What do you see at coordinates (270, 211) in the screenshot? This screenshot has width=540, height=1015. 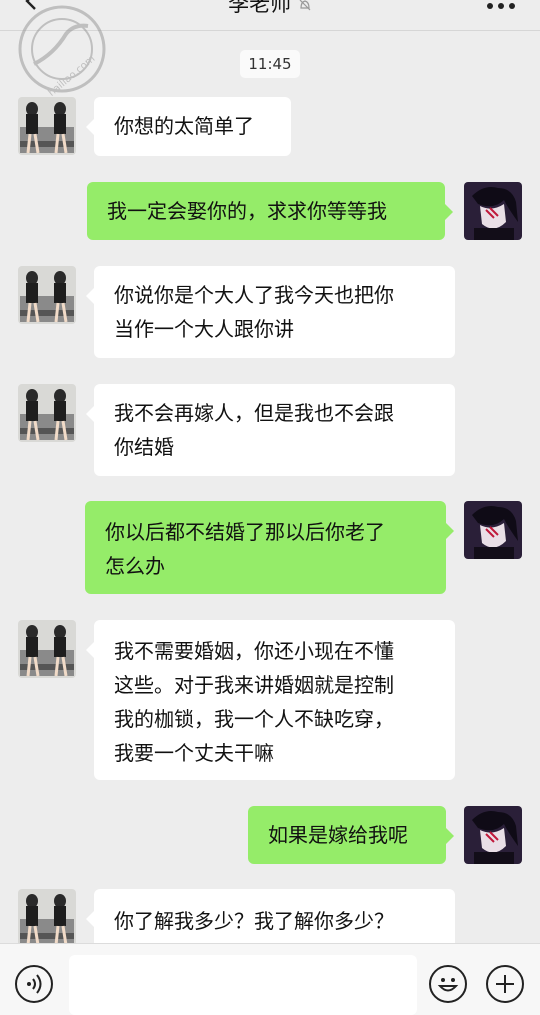 I see `message-bubble: 我一定会娶你的，求求你等等我` at bounding box center [270, 211].